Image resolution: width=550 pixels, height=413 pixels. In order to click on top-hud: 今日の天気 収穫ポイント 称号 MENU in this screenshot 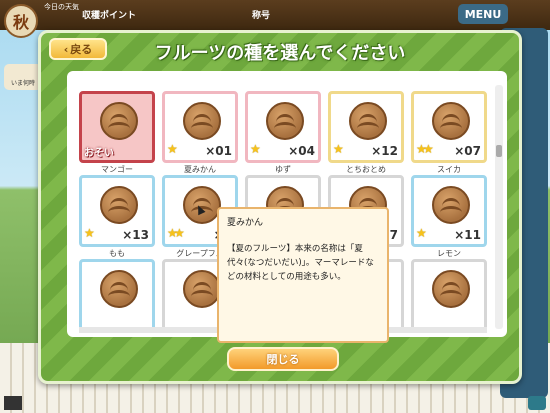, I will do `click(275, 15)`.